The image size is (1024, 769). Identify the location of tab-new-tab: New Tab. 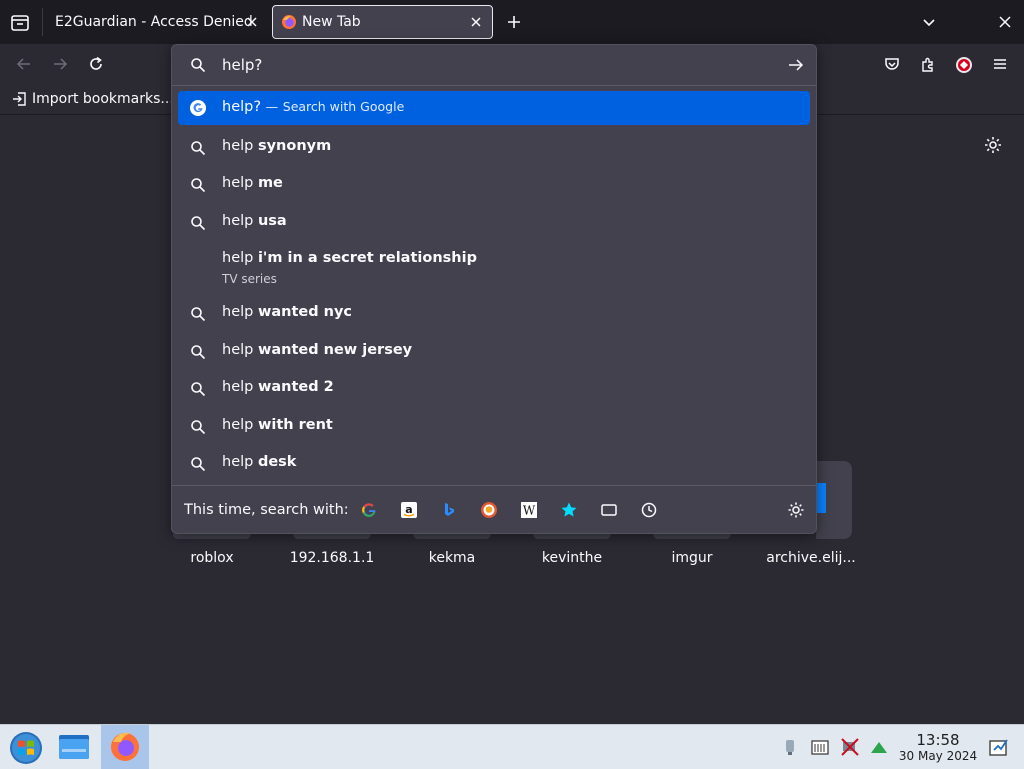
(382, 22).